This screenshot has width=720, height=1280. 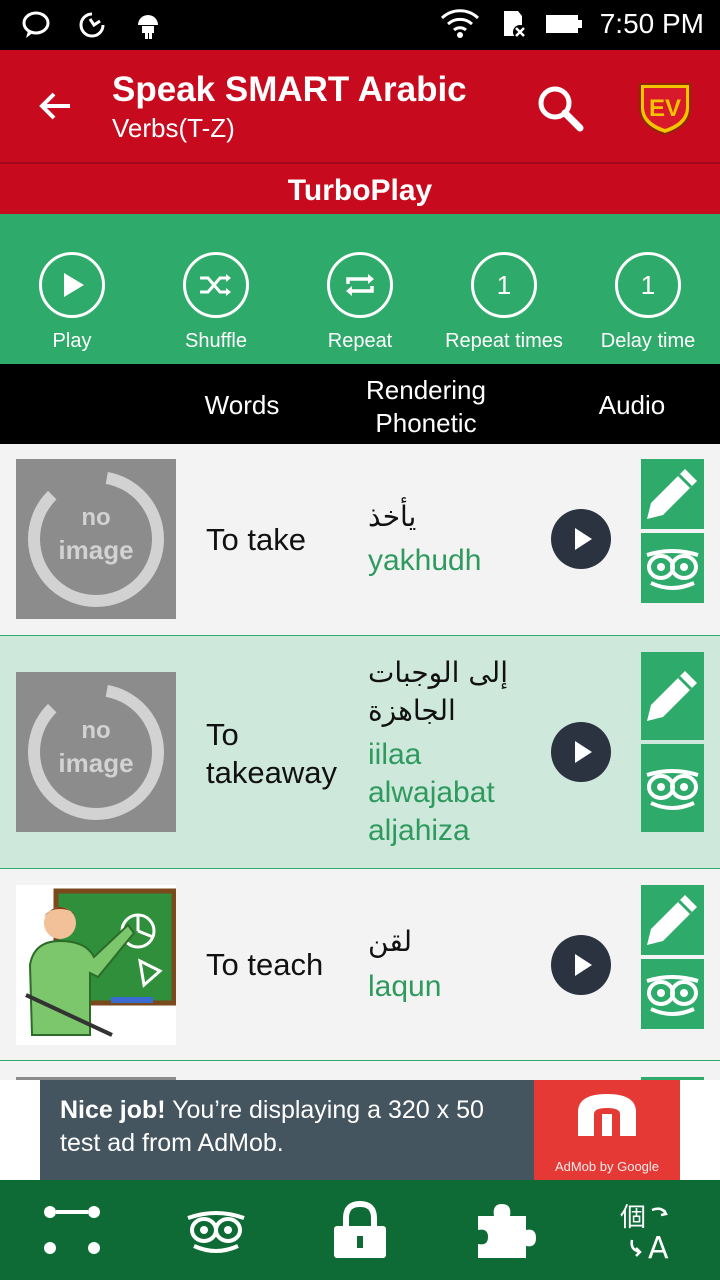 I want to click on teacher-illustration, so click(x=96, y=965).